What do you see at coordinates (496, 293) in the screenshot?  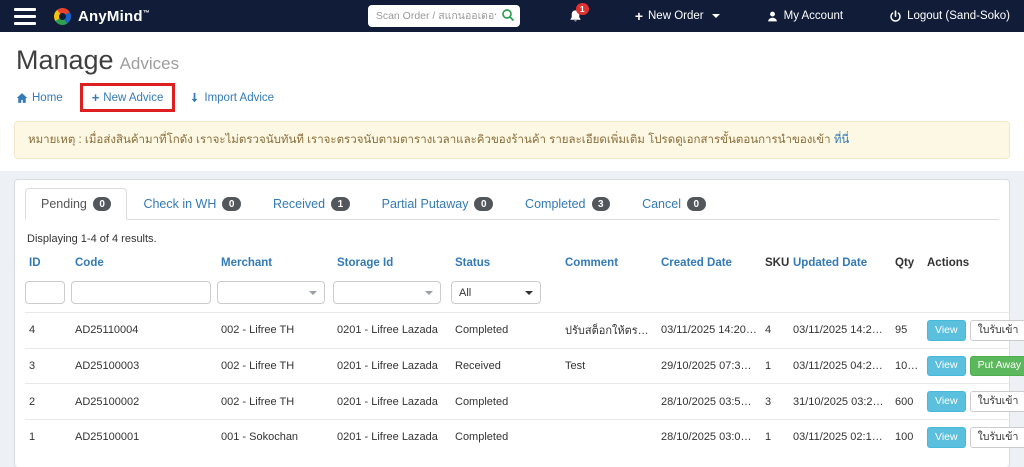 I see `status-filter-select: All` at bounding box center [496, 293].